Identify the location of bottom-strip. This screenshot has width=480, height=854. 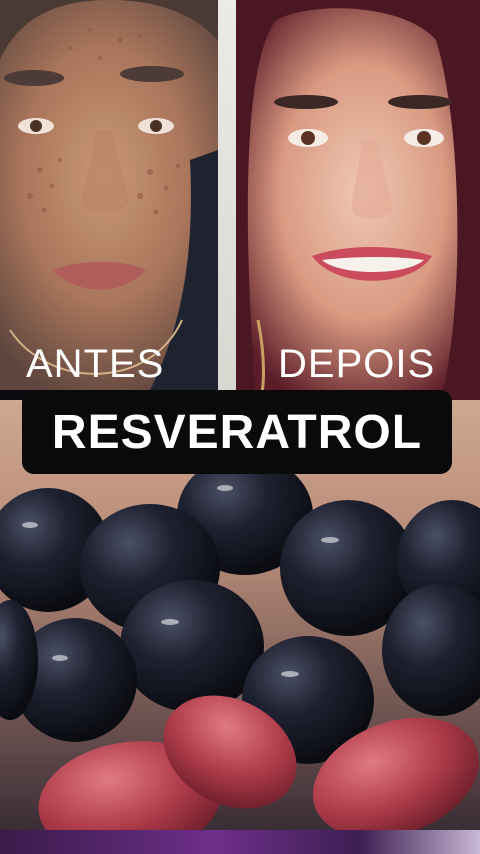
(240, 842).